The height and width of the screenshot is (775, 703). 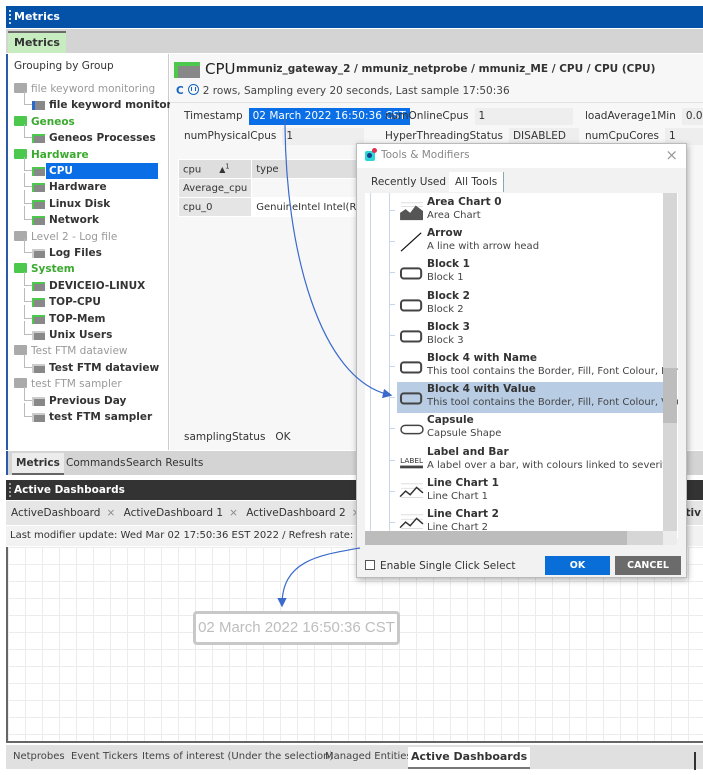 What do you see at coordinates (693, 513) in the screenshot?
I see `dashboard-tab-overflow: tiv` at bounding box center [693, 513].